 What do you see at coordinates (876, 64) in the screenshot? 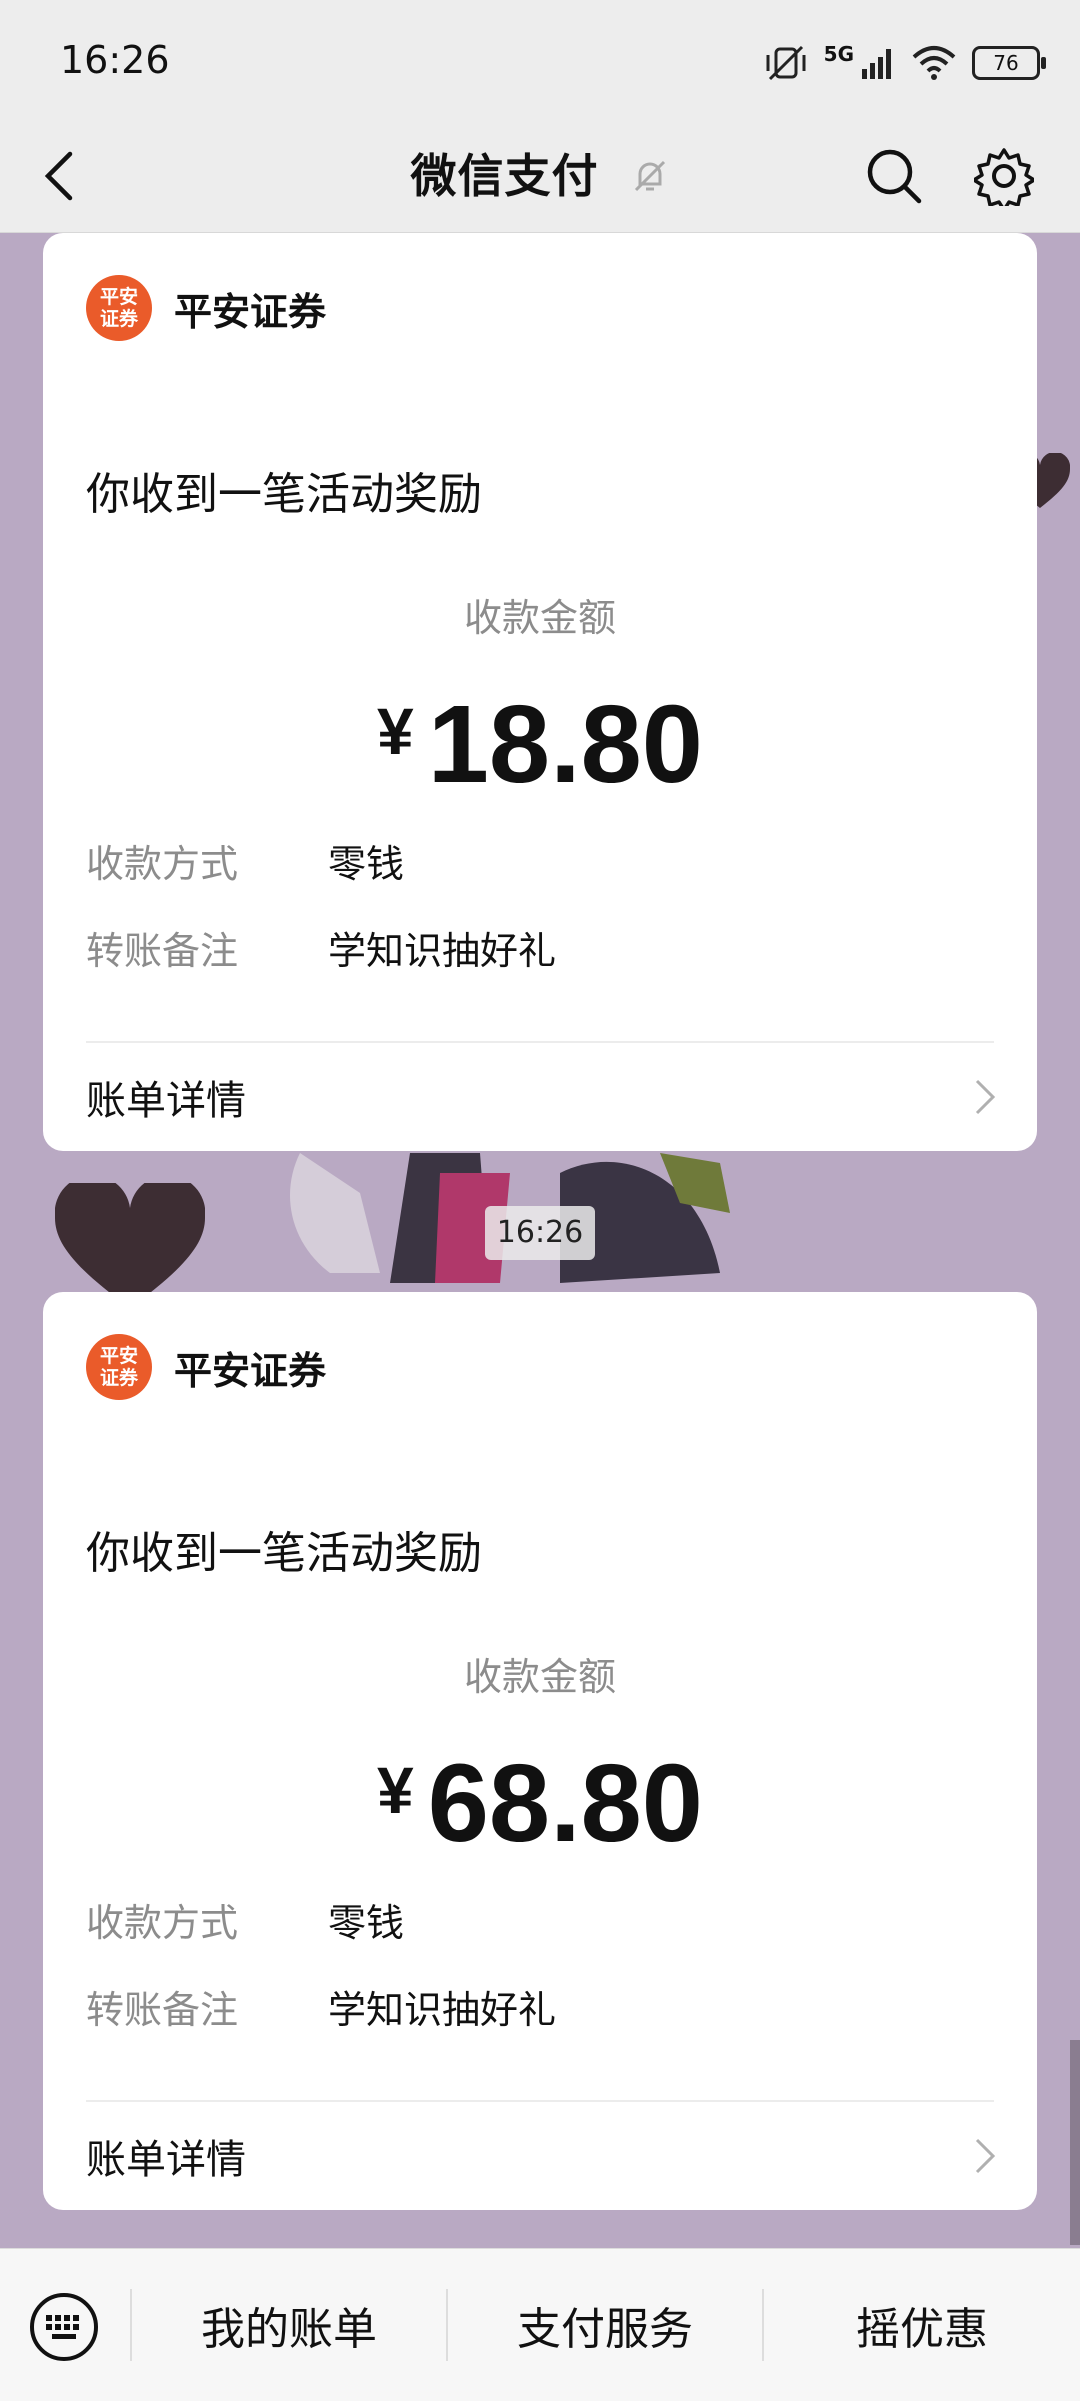
I see `signal-icon` at bounding box center [876, 64].